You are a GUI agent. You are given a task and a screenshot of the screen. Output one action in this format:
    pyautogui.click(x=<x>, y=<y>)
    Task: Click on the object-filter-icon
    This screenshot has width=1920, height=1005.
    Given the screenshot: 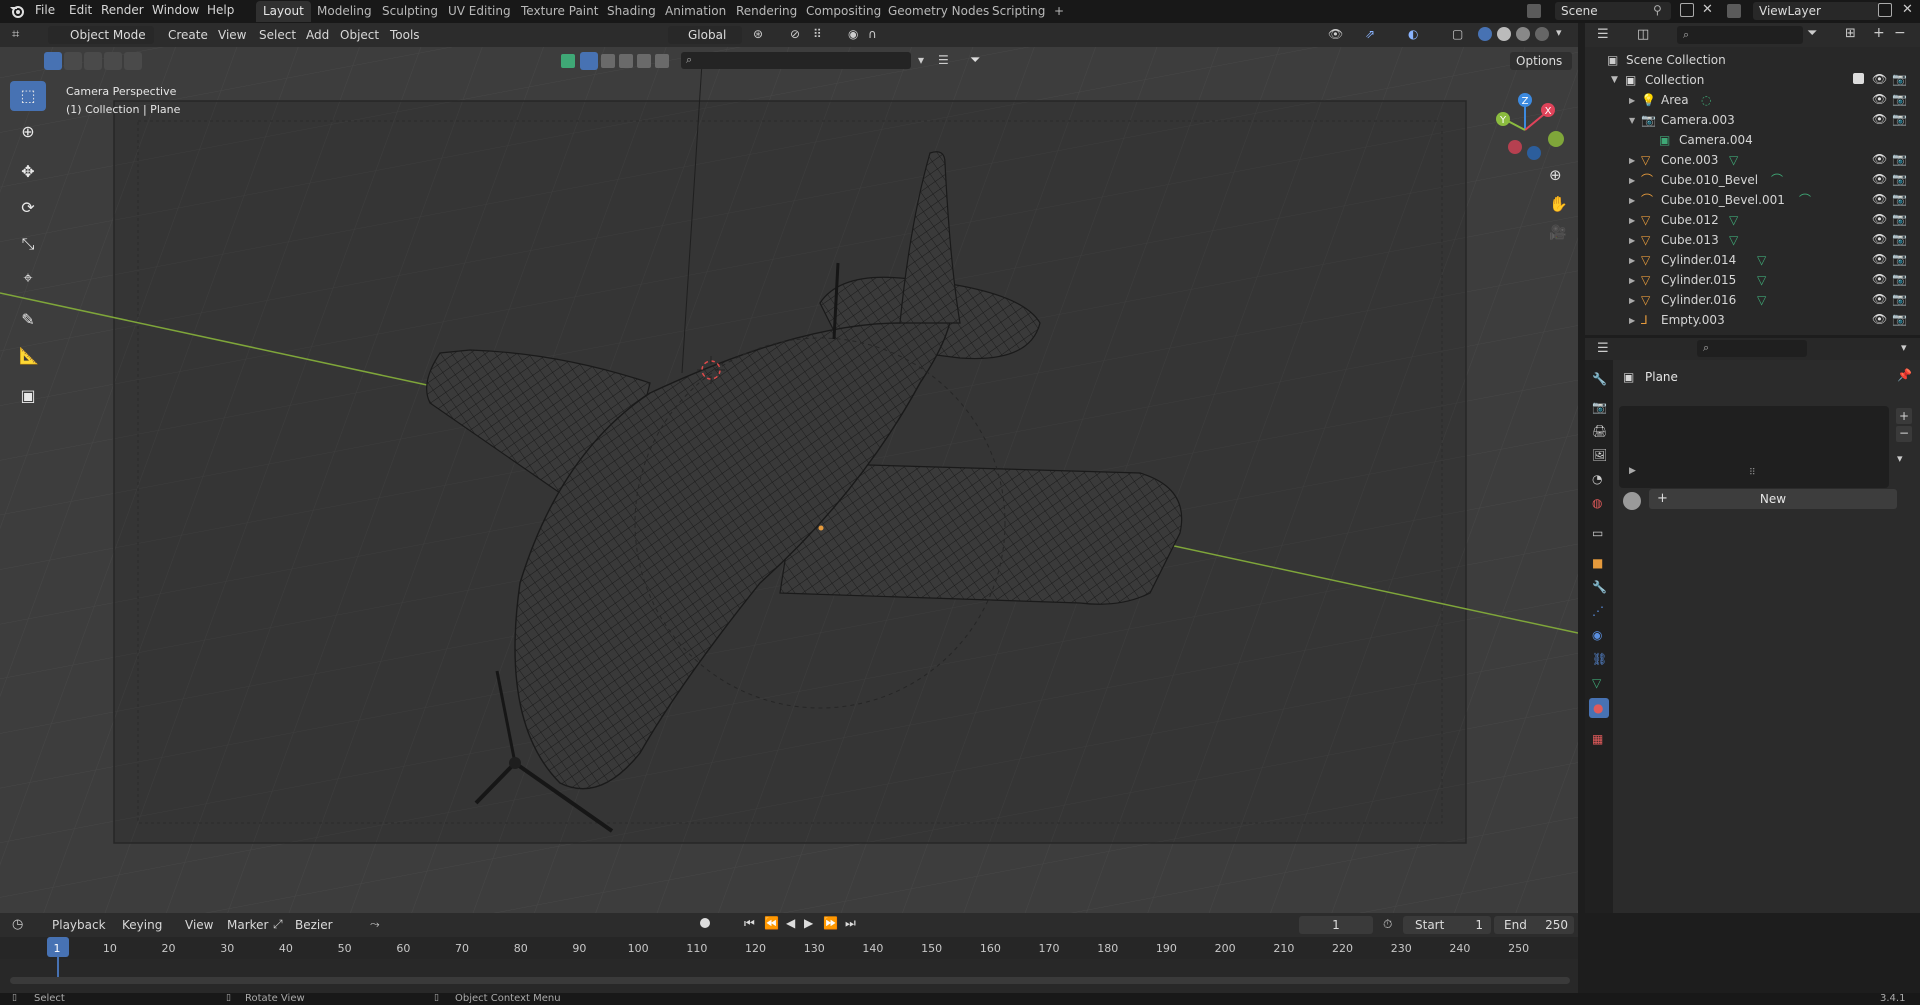 What is the action you would take?
    pyautogui.click(x=589, y=61)
    